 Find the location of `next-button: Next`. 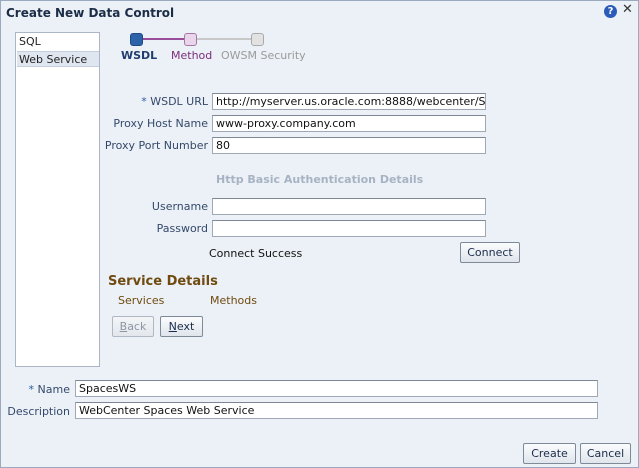

next-button: Next is located at coordinates (181, 326).